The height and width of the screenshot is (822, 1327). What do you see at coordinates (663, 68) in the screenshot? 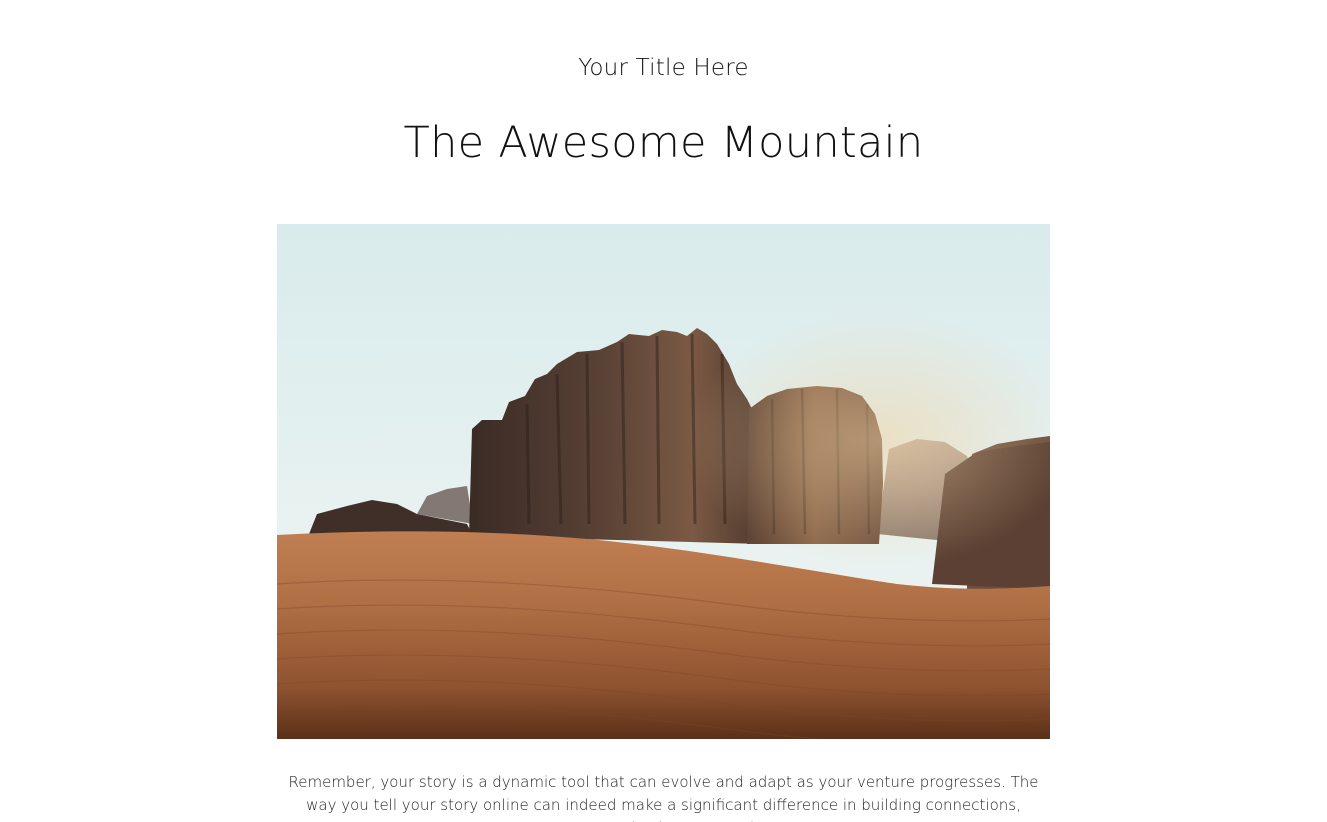
I see `site-title: Your Title Here` at bounding box center [663, 68].